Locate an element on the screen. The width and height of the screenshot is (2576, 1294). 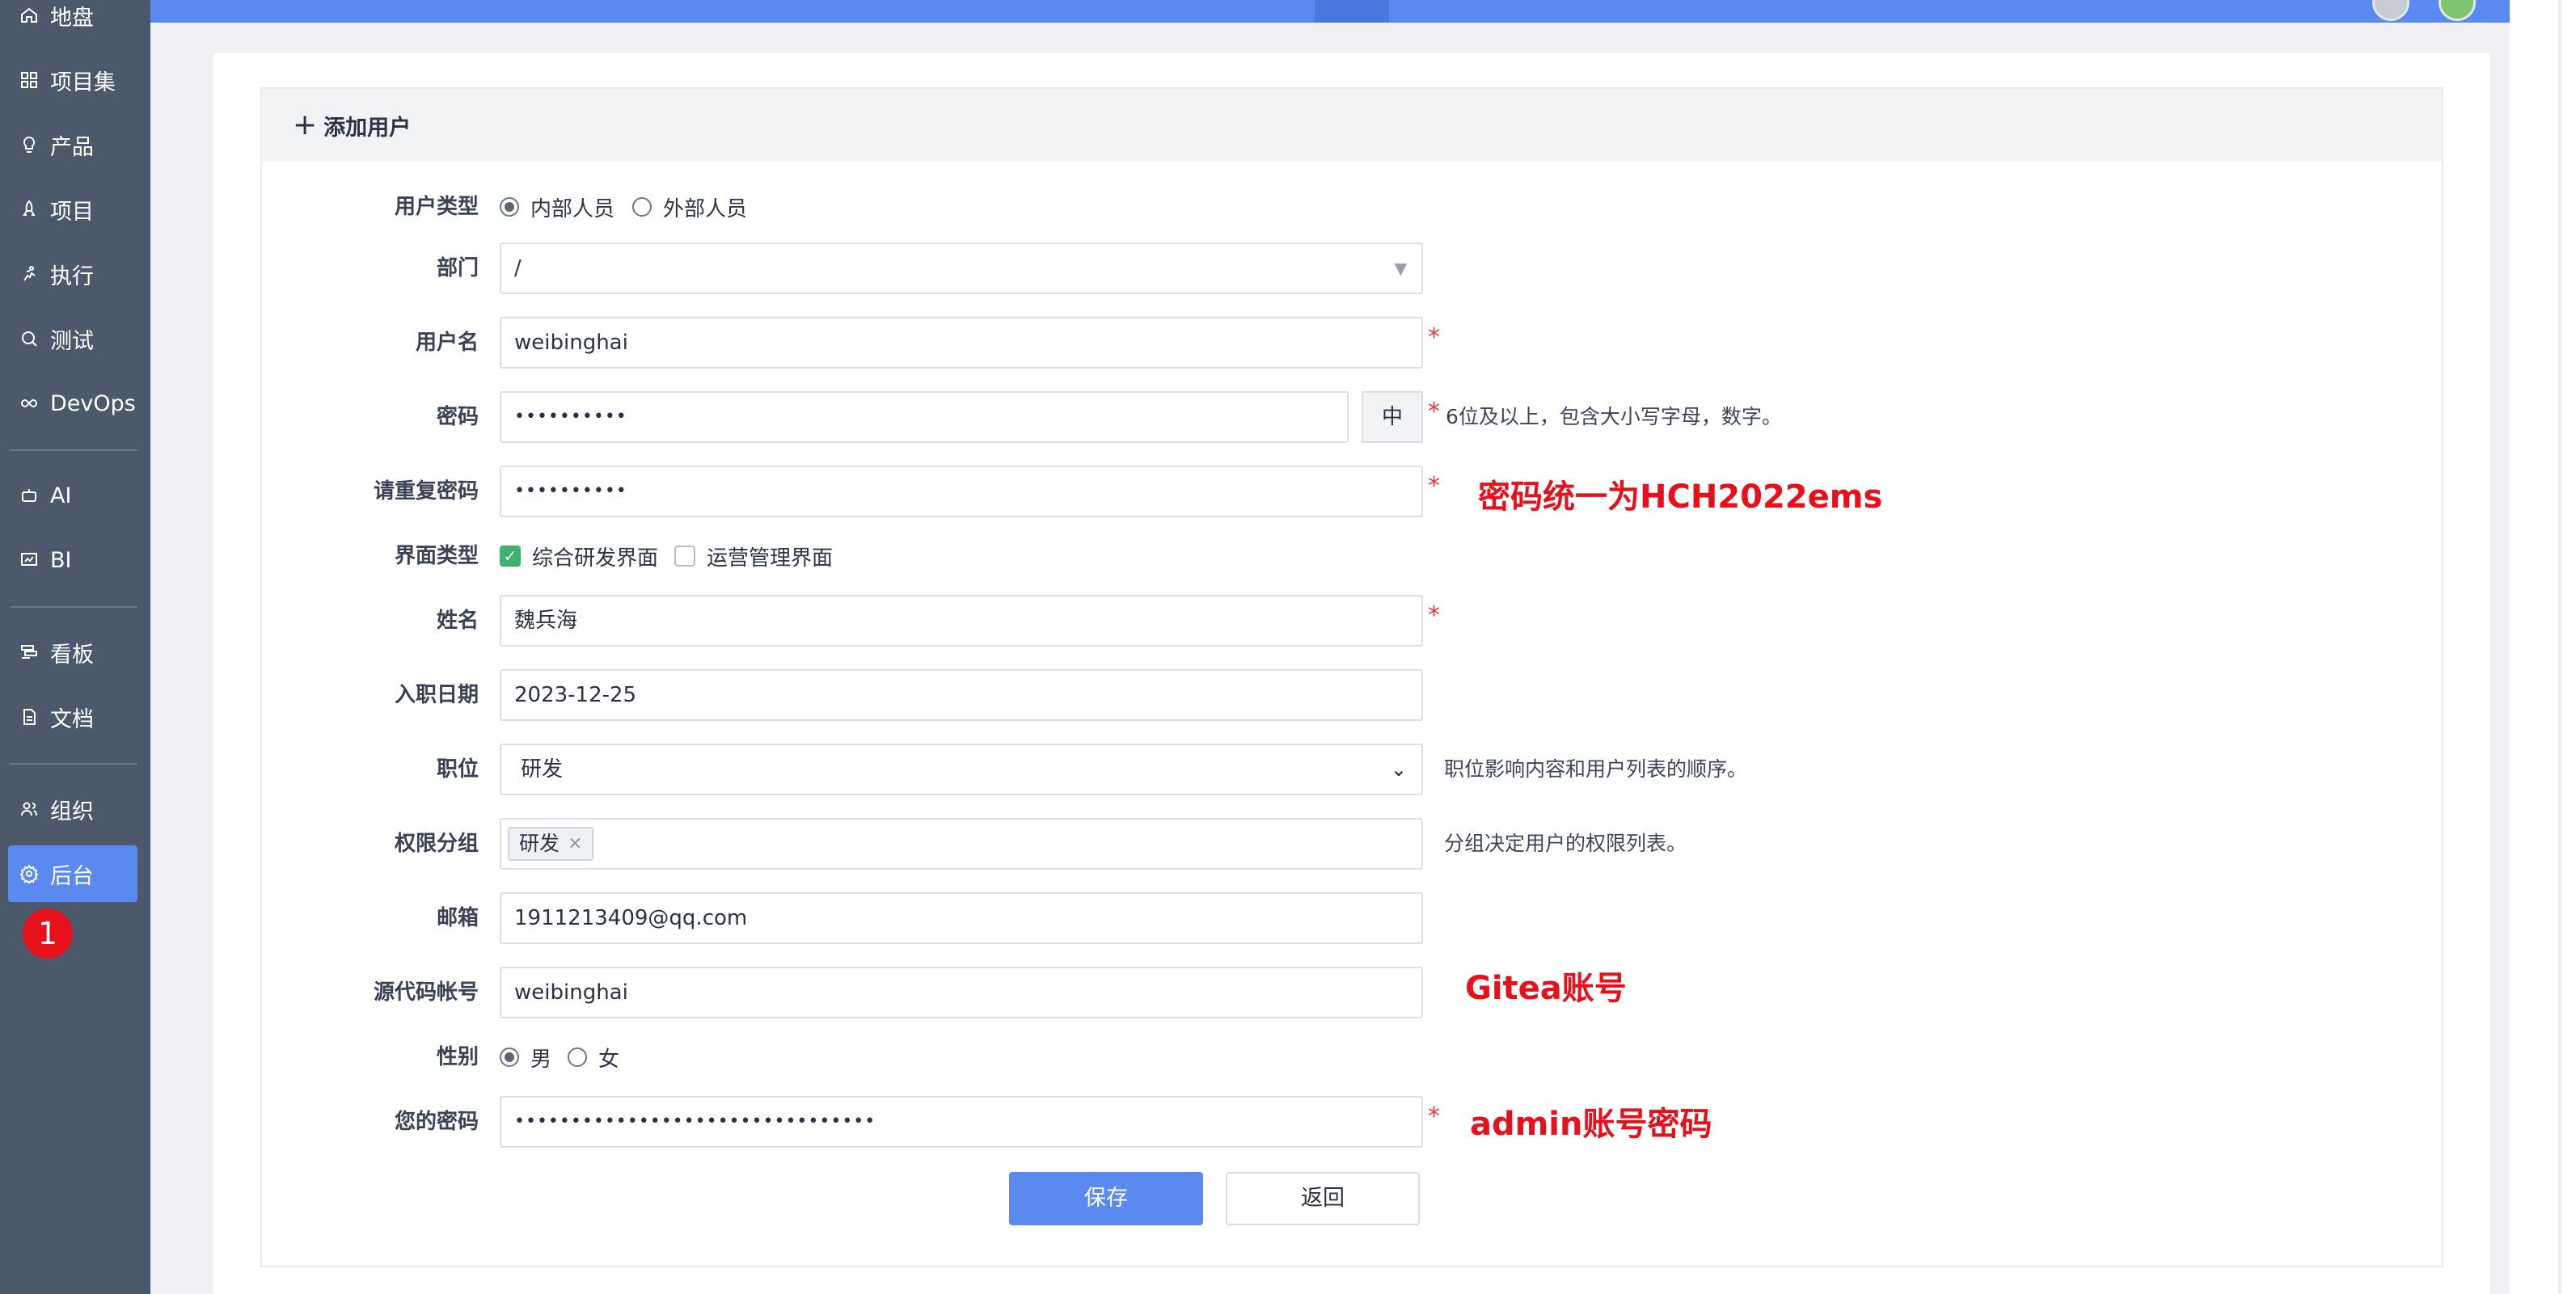
checkbox-rnd-vision: ✓ 综合研发界面 is located at coordinates (579, 556).